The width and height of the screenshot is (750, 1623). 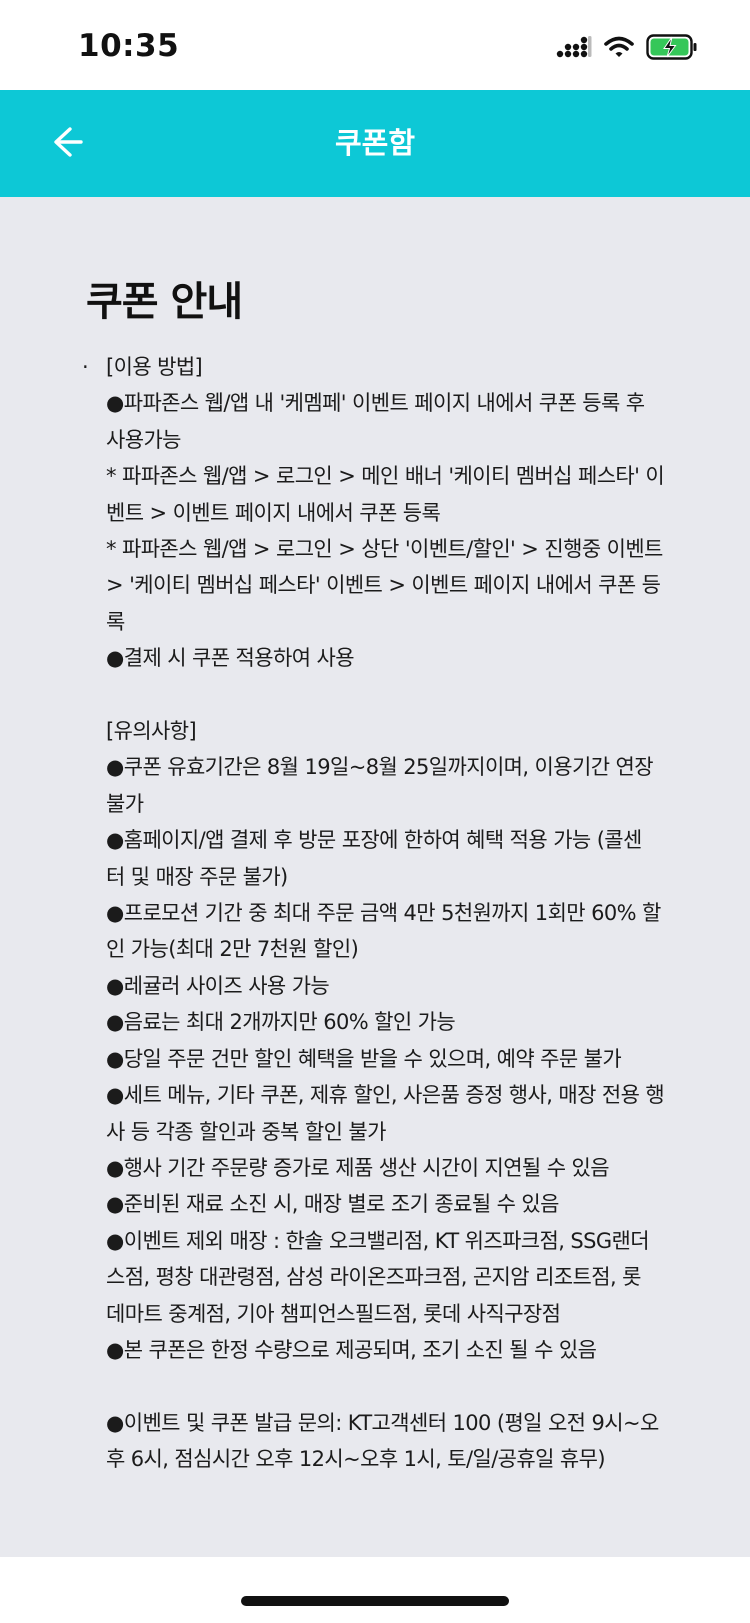 What do you see at coordinates (364, 1058) in the screenshot?
I see `notice-line: ●당일 주문 건만 할인 혜택을 받을 수 있으며, 예약 주문 불가` at bounding box center [364, 1058].